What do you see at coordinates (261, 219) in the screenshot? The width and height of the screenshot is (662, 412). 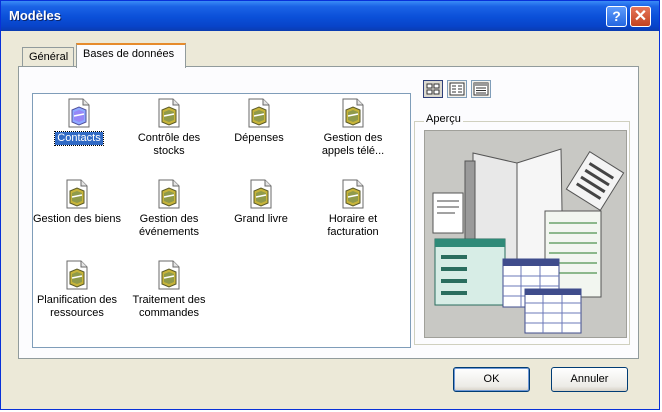 I see `template-label: Grand livre` at bounding box center [261, 219].